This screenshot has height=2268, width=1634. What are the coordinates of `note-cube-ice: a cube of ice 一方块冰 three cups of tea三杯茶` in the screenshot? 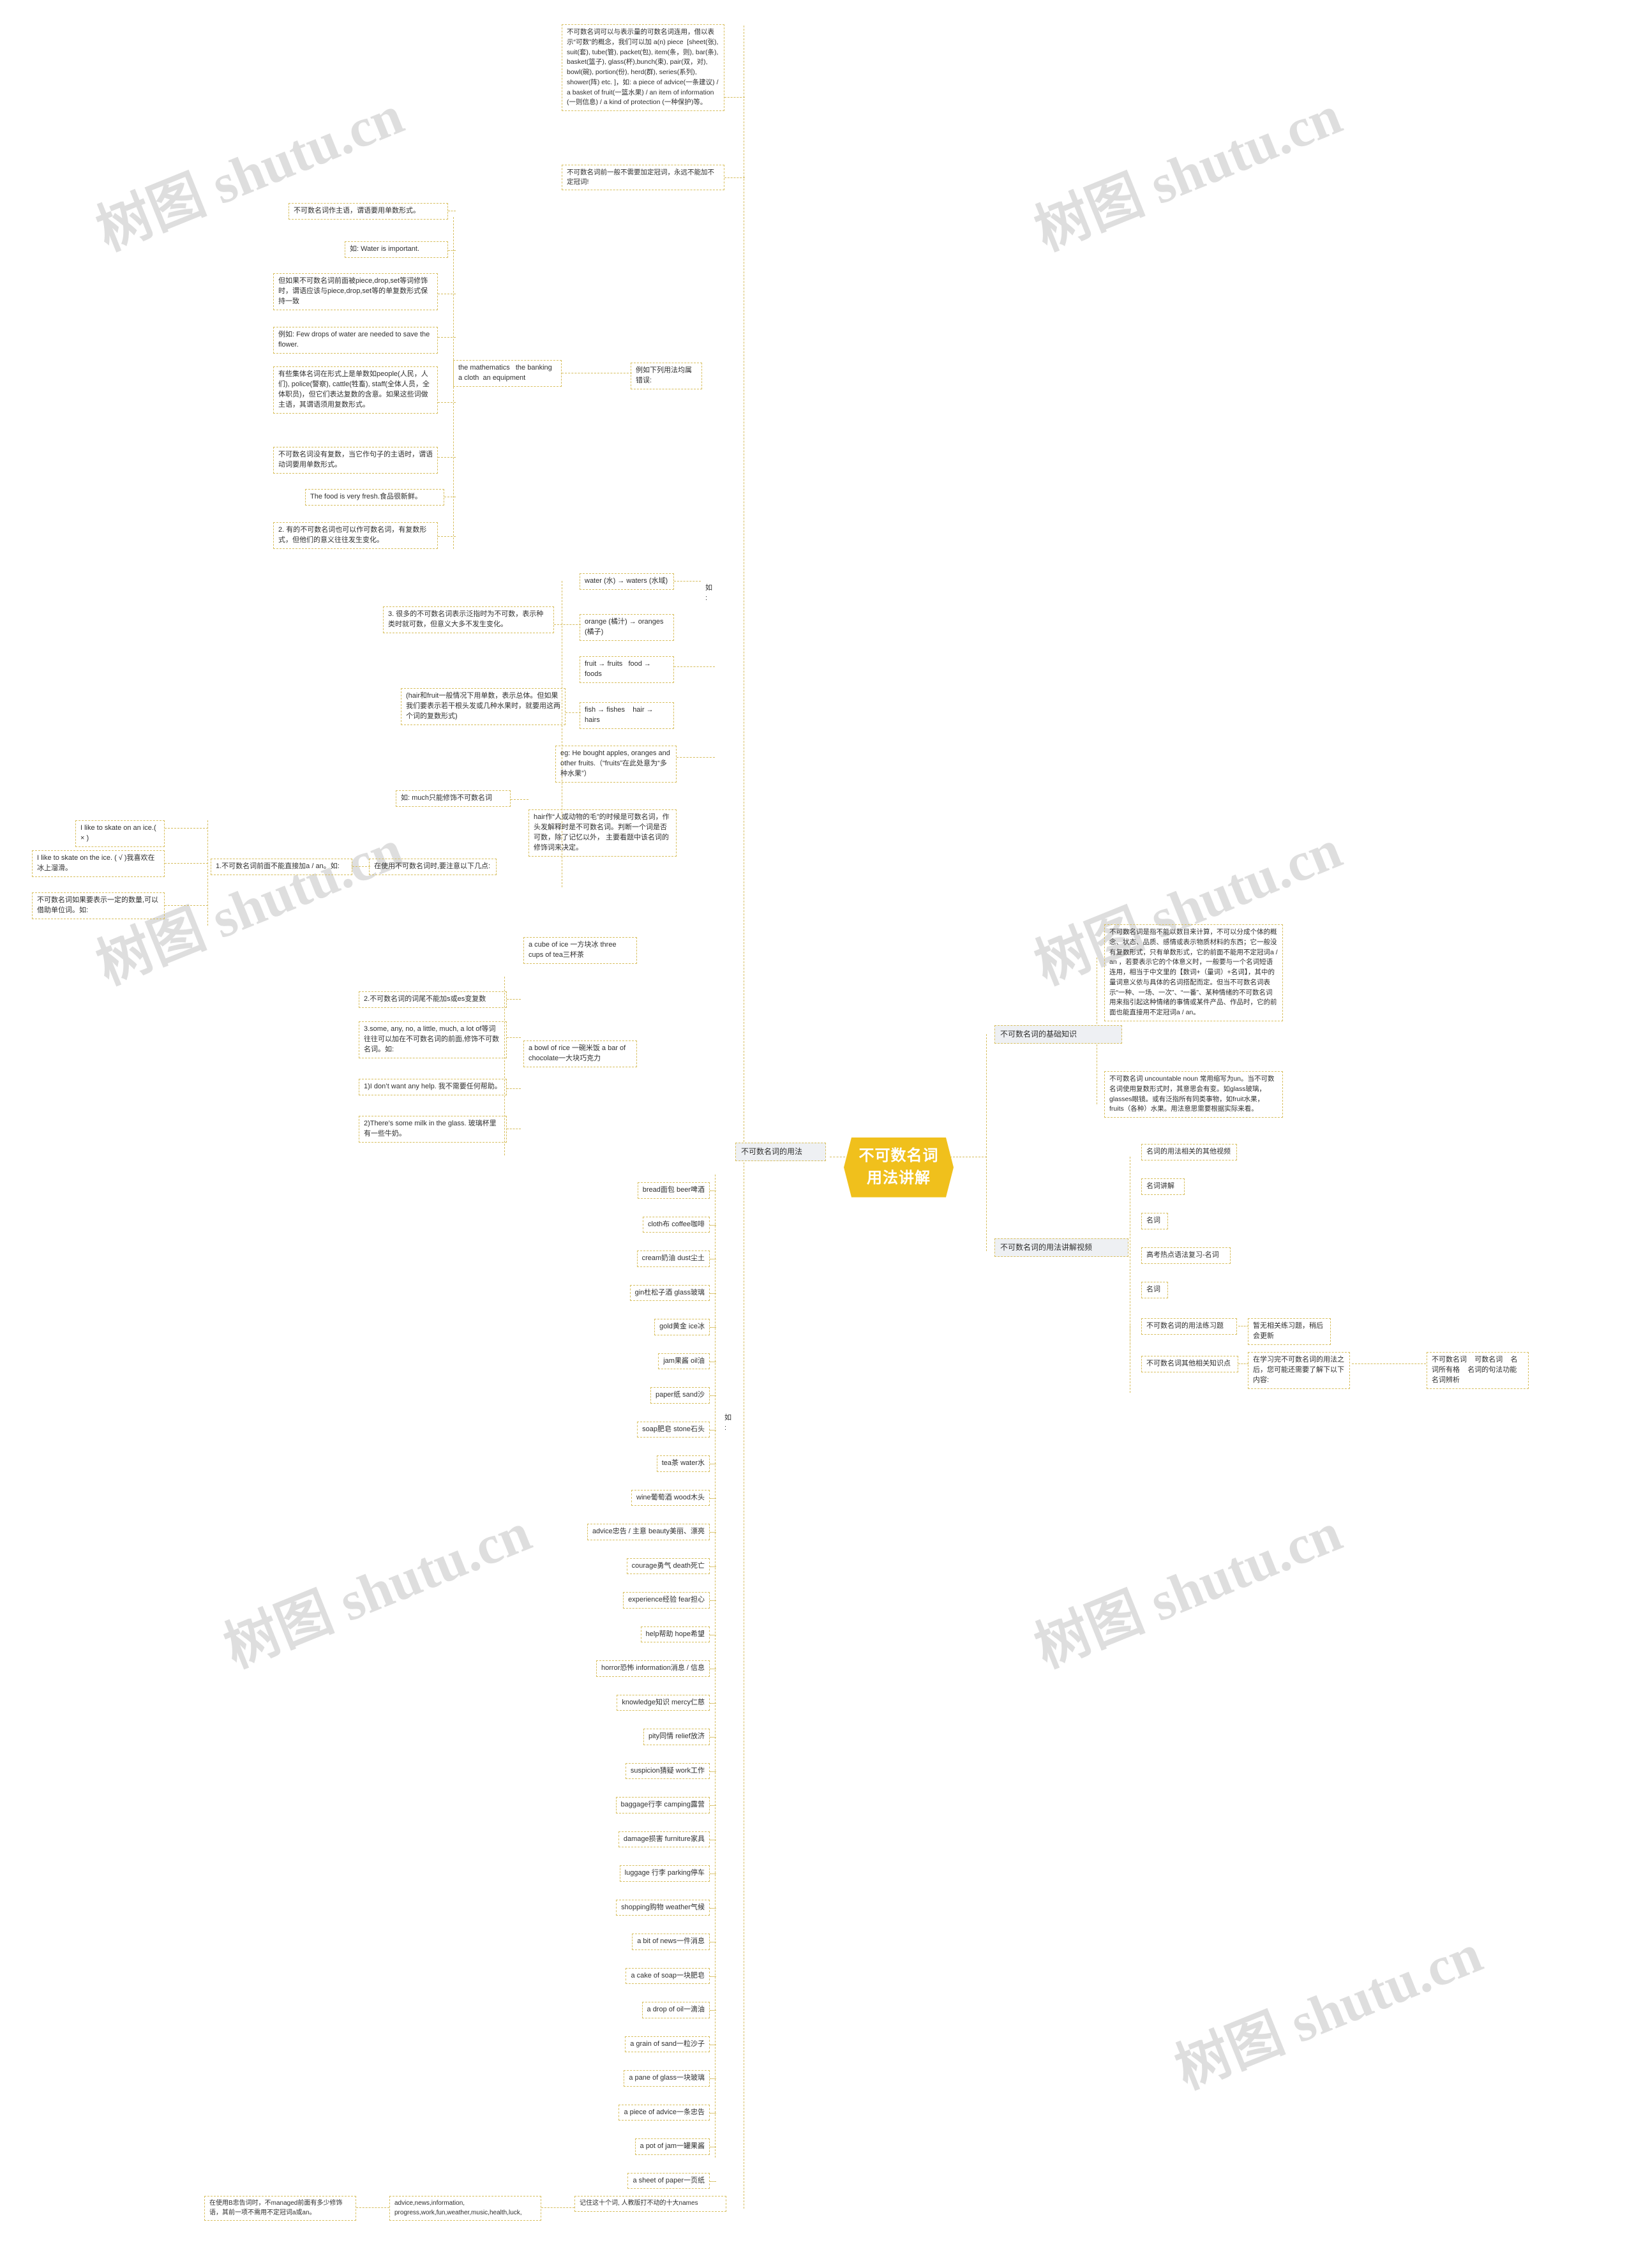 It's located at (580, 951).